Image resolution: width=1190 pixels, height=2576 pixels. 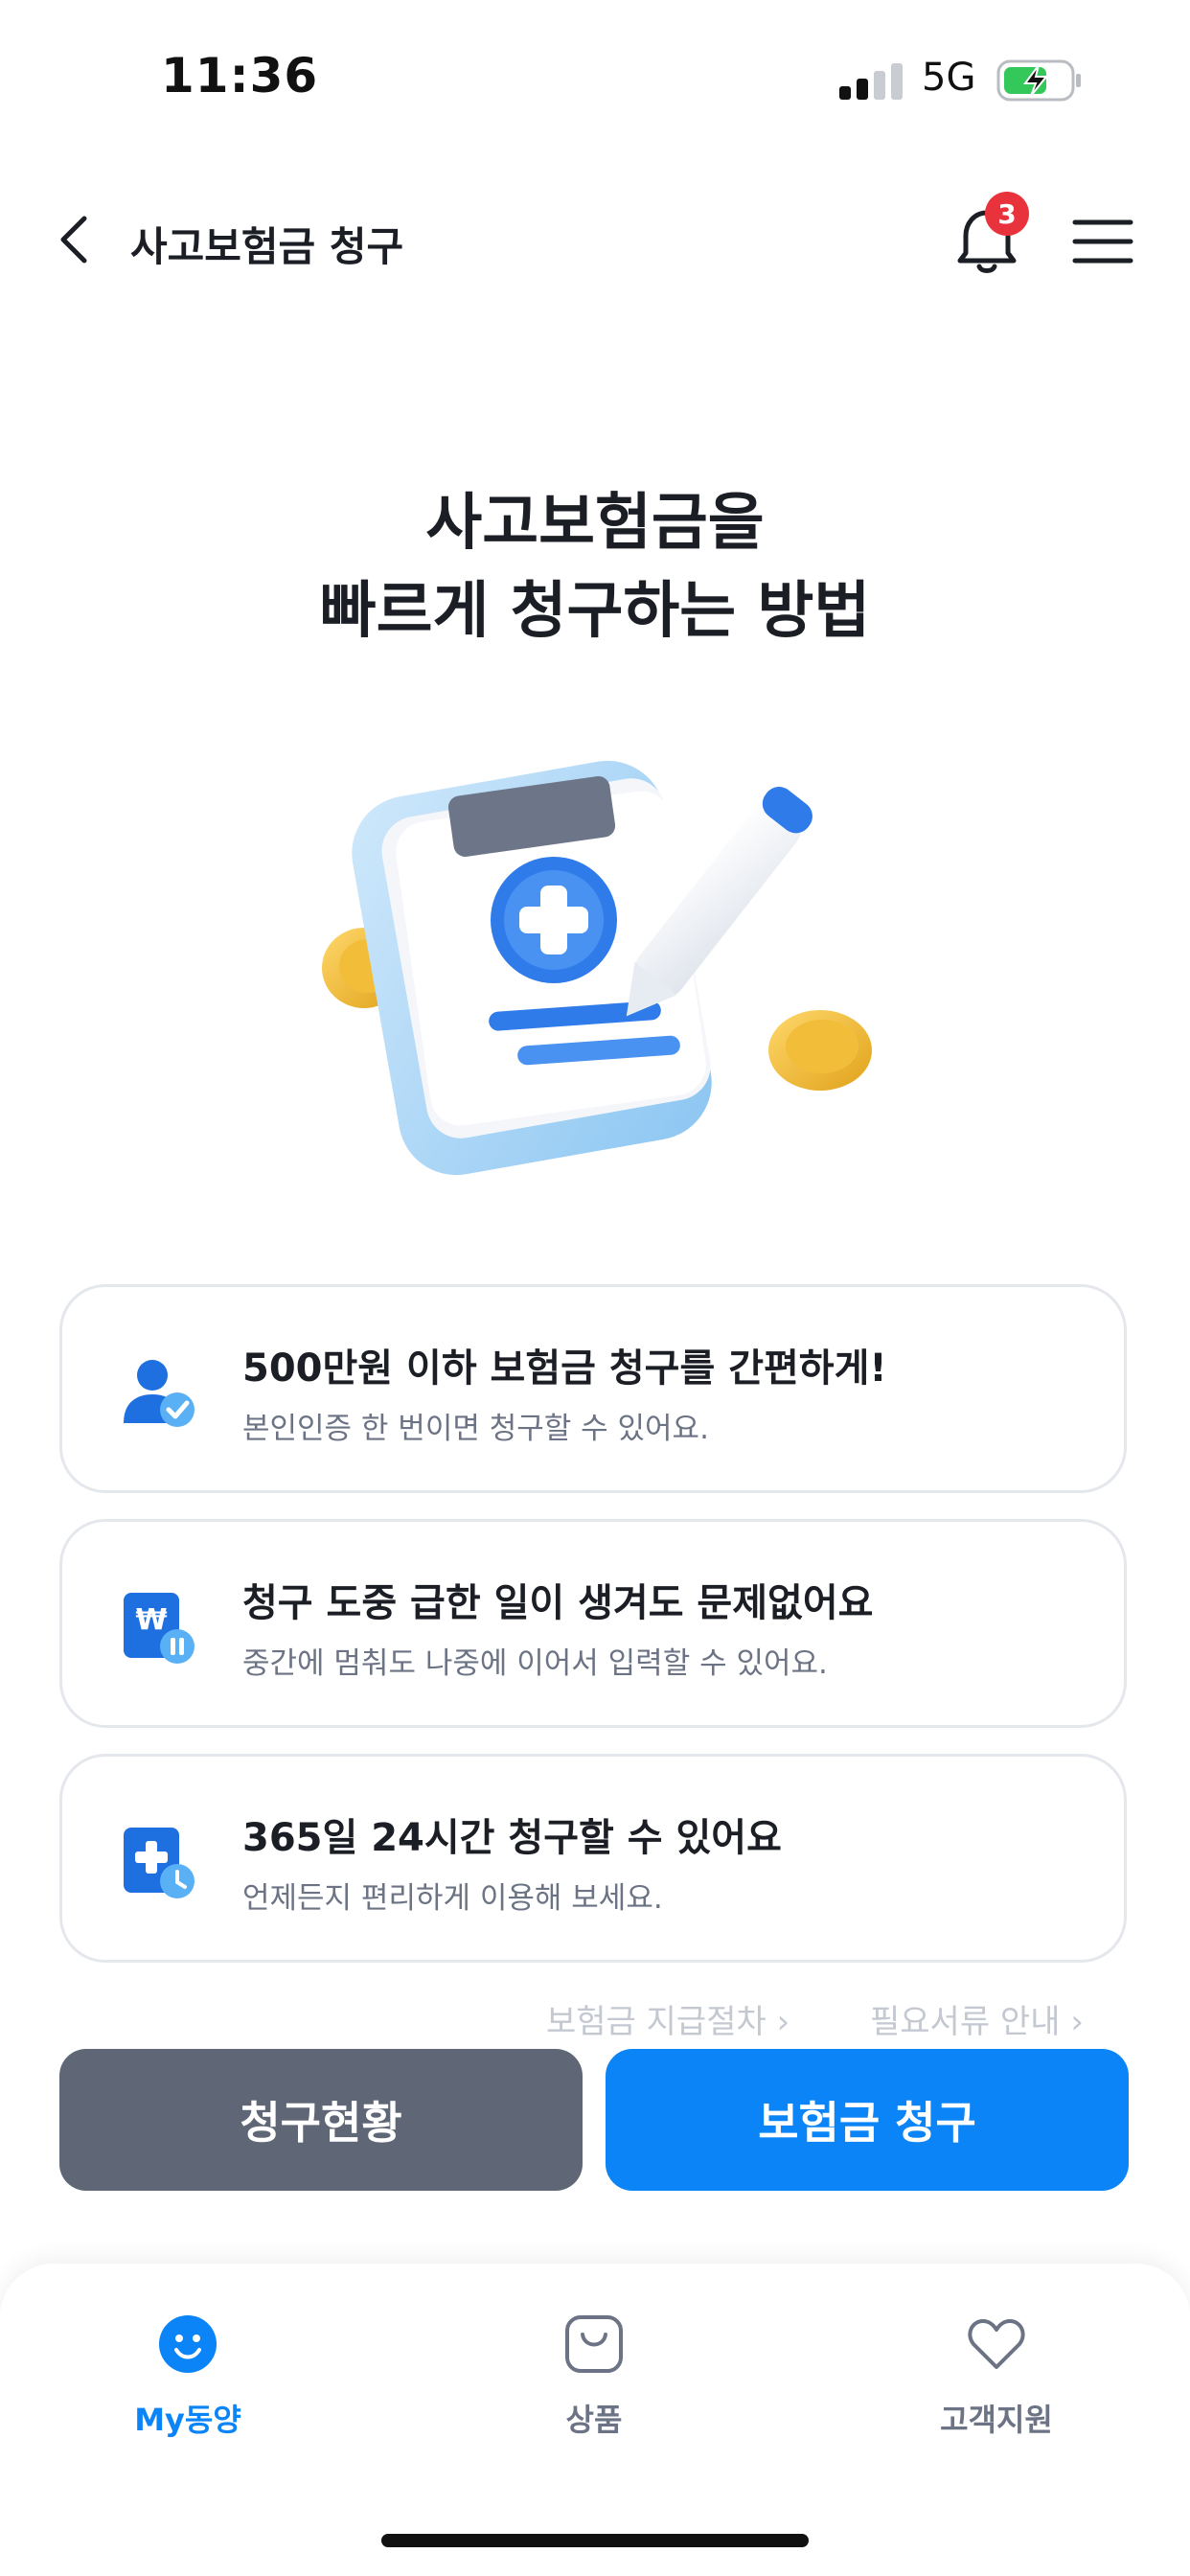 I want to click on feature-title: 청구 도중 급한 일이 생겨도 문제없어요, so click(x=558, y=1603).